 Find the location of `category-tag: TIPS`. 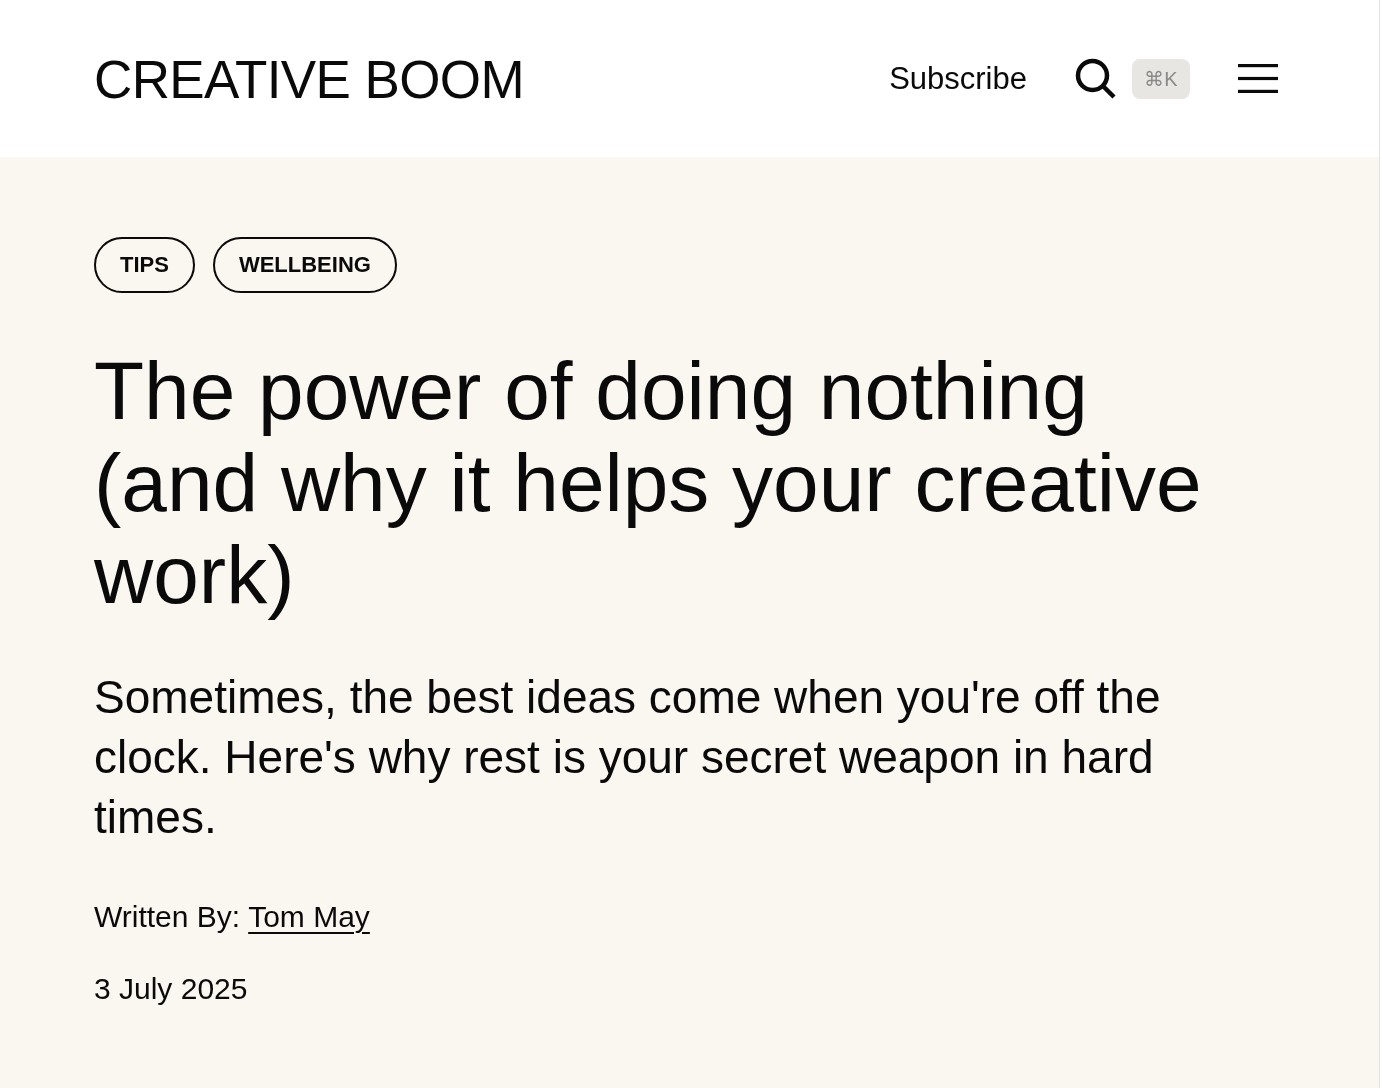

category-tag: TIPS is located at coordinates (144, 265).